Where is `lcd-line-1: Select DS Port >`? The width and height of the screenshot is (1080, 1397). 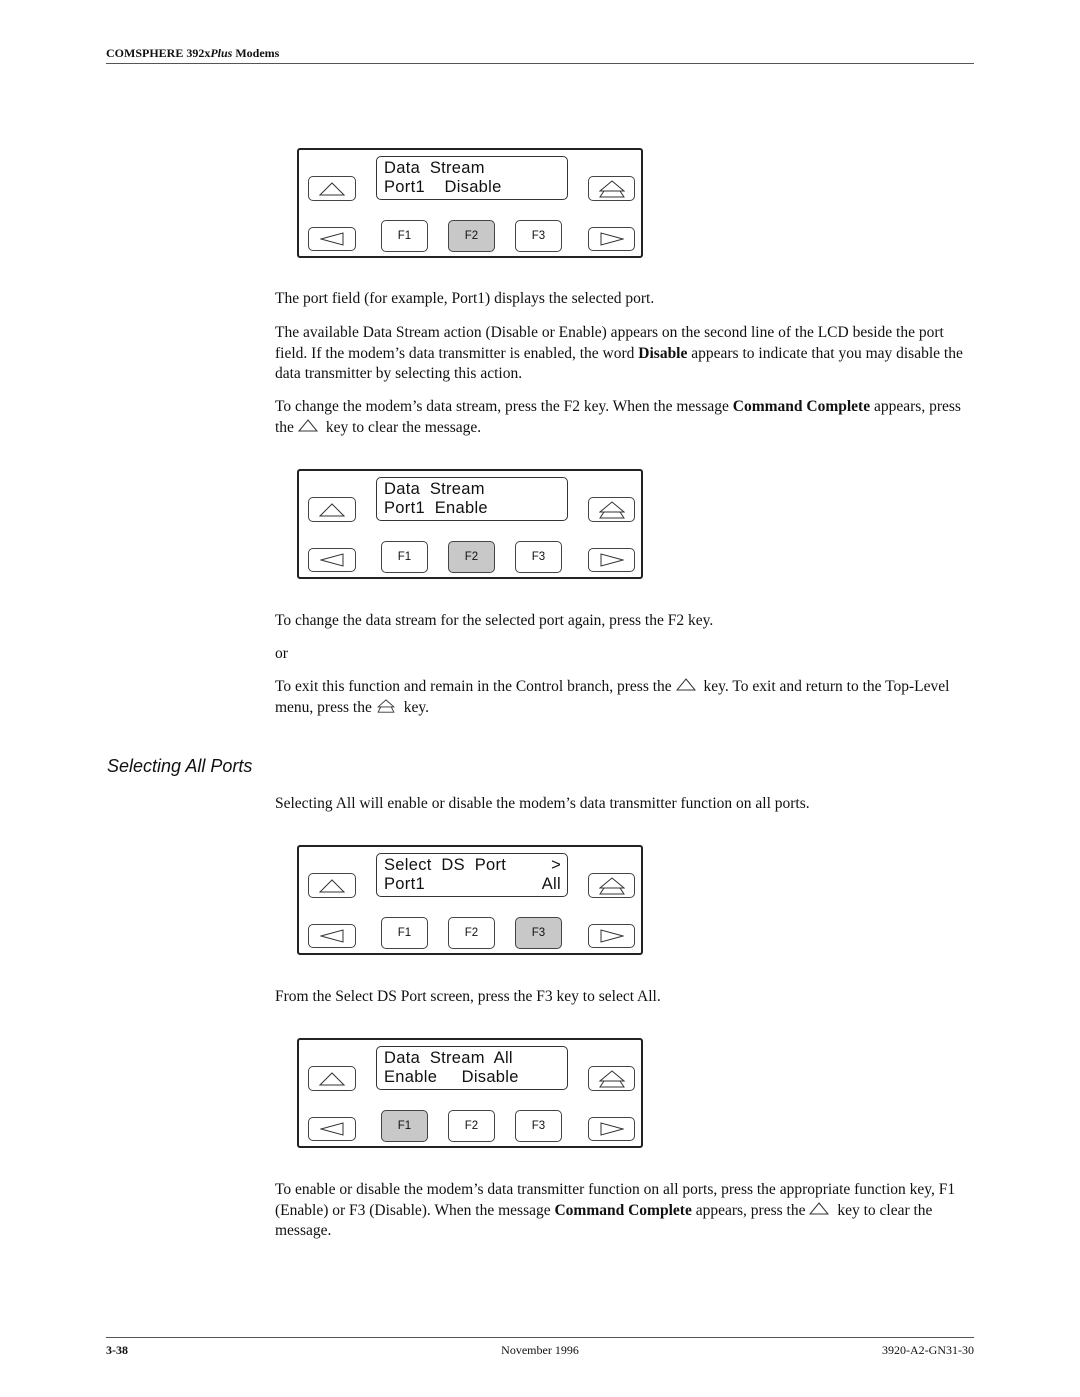
lcd-line-1: Select DS Port > is located at coordinates (472, 865).